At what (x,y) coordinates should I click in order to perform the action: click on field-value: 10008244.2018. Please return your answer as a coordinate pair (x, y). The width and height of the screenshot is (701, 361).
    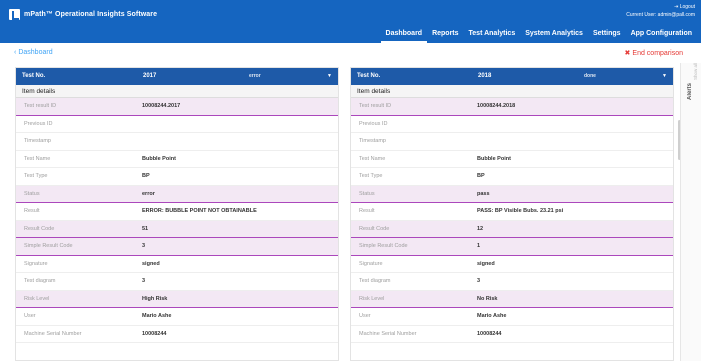
    Looking at the image, I should click on (496, 106).